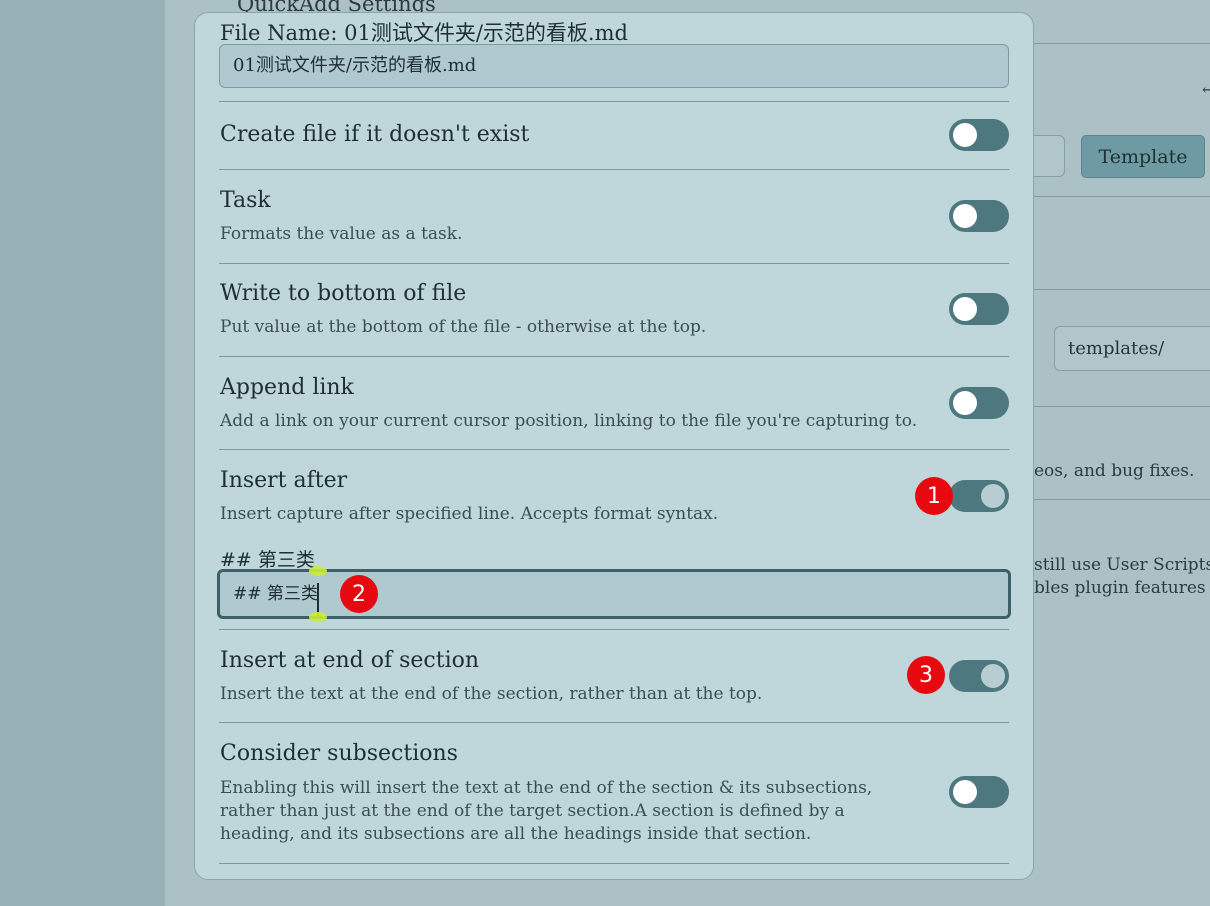 The width and height of the screenshot is (1210, 906). What do you see at coordinates (614, 594) in the screenshot?
I see `insert-after-input: ## 第三类` at bounding box center [614, 594].